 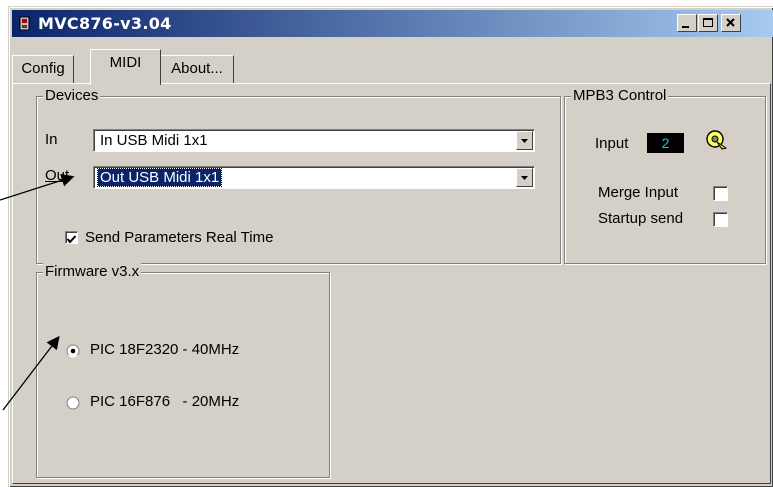 I want to click on in-device-select: In USB Midi 1x1, so click(x=314, y=140).